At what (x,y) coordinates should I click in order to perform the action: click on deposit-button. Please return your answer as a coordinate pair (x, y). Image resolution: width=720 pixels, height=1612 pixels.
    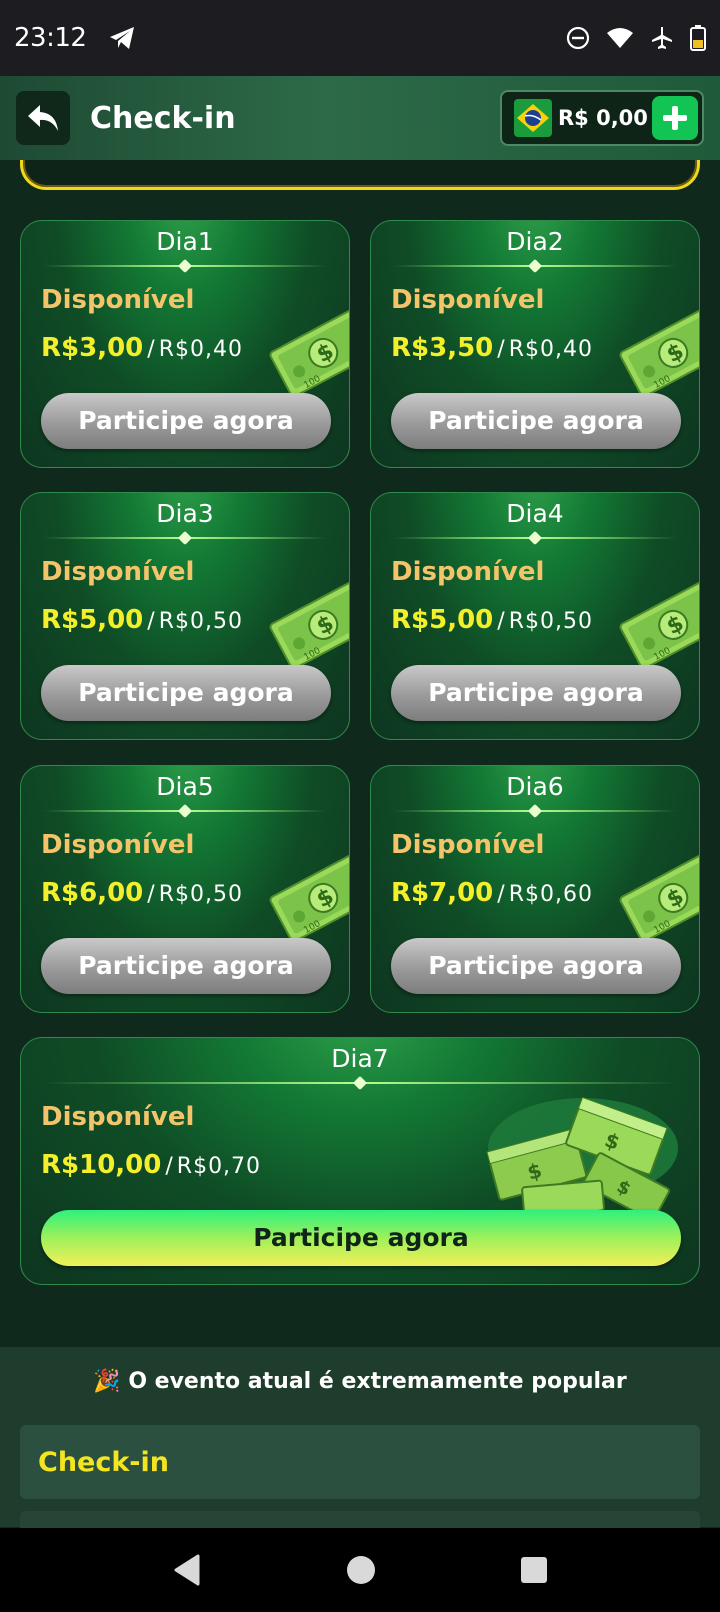
    Looking at the image, I should click on (675, 118).